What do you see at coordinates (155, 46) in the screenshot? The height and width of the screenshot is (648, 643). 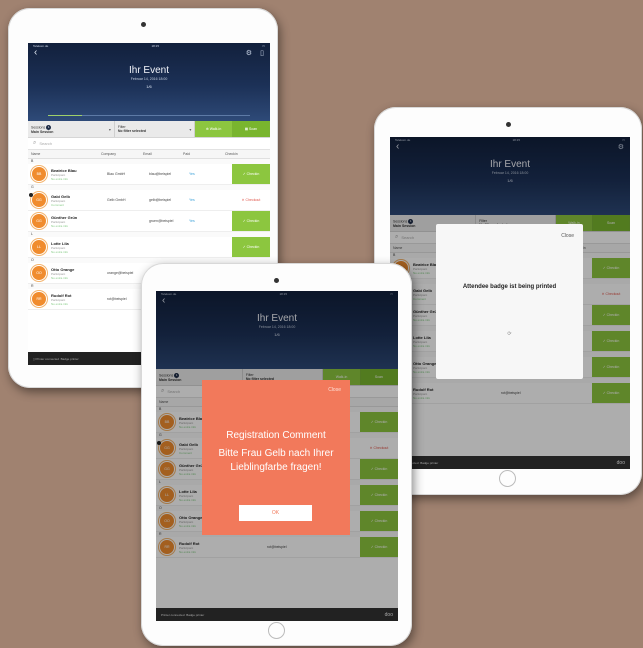 I see `clock-label: 18:15` at bounding box center [155, 46].